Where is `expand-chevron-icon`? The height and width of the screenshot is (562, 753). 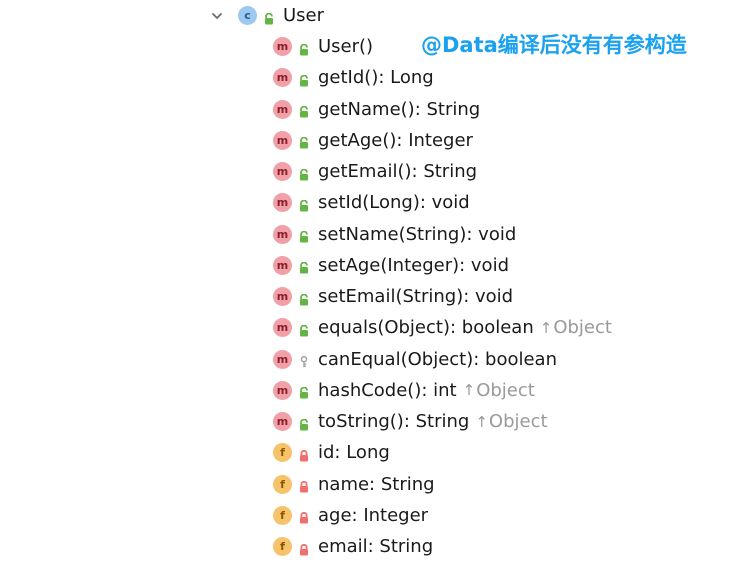 expand-chevron-icon is located at coordinates (217, 16).